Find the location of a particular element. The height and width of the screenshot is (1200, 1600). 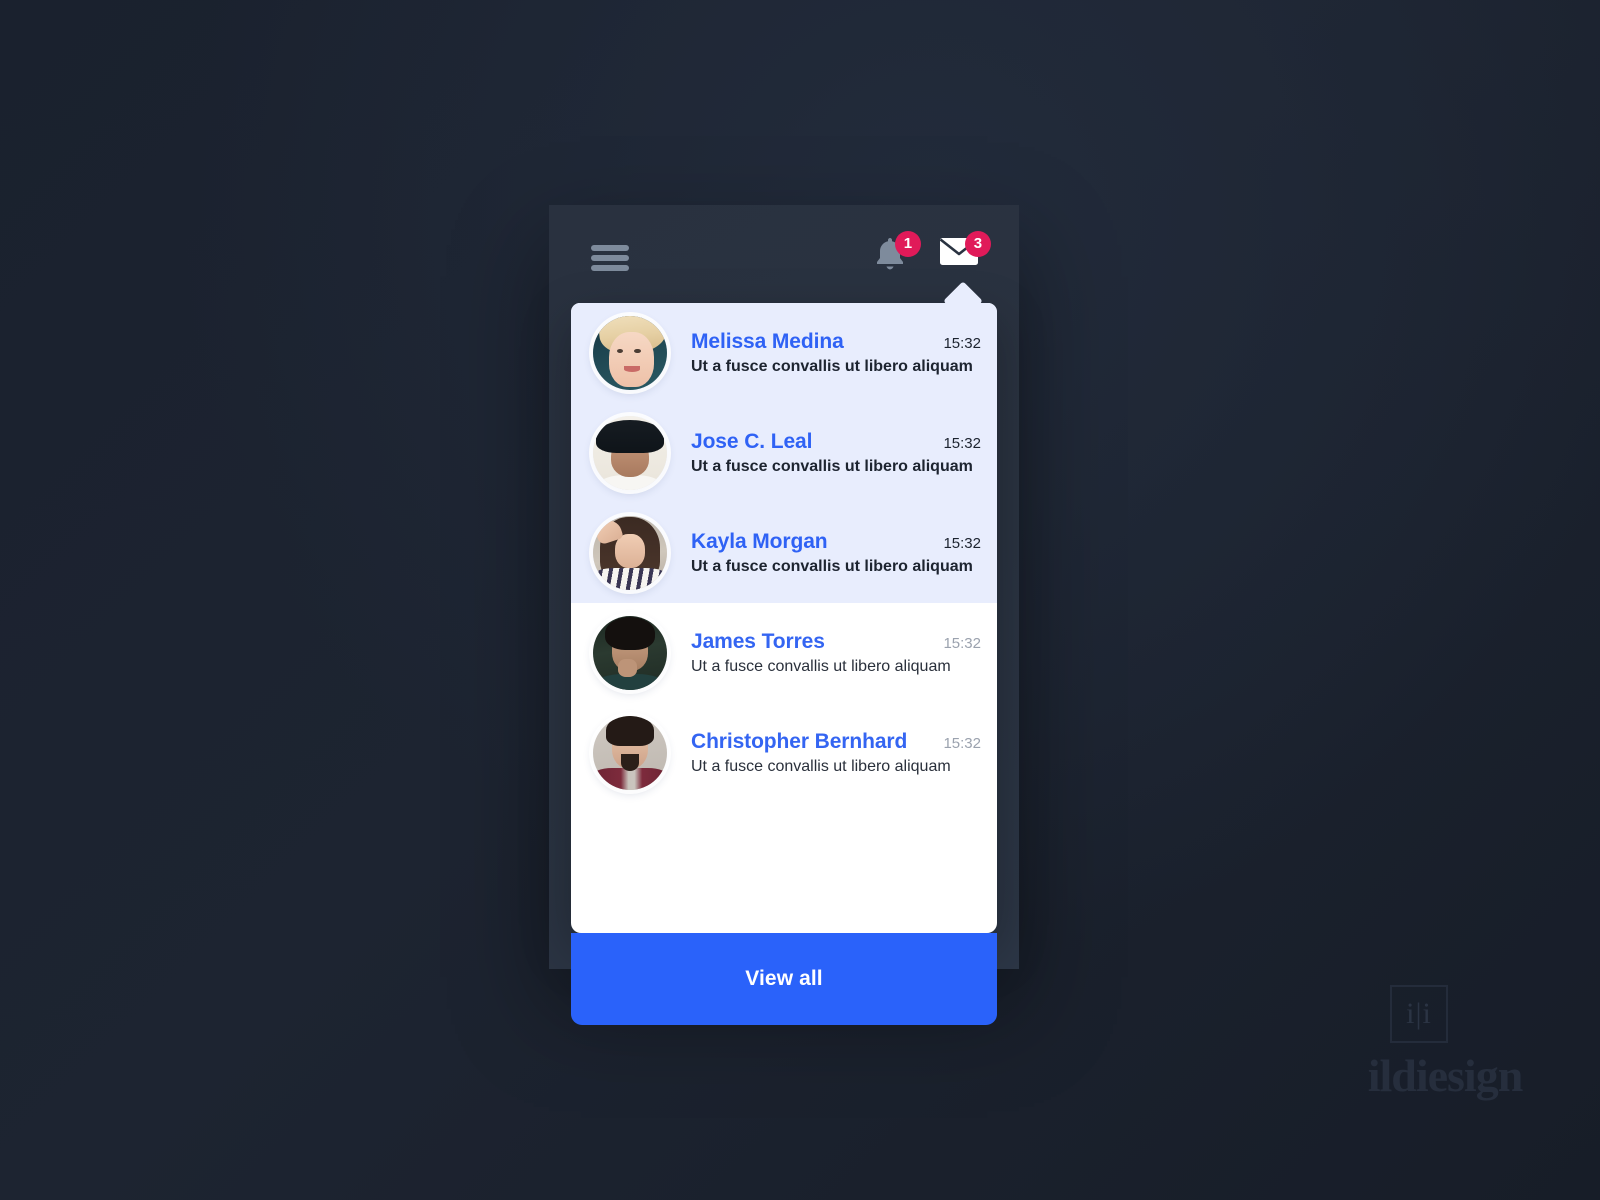

view-all-button: View all is located at coordinates (784, 979).